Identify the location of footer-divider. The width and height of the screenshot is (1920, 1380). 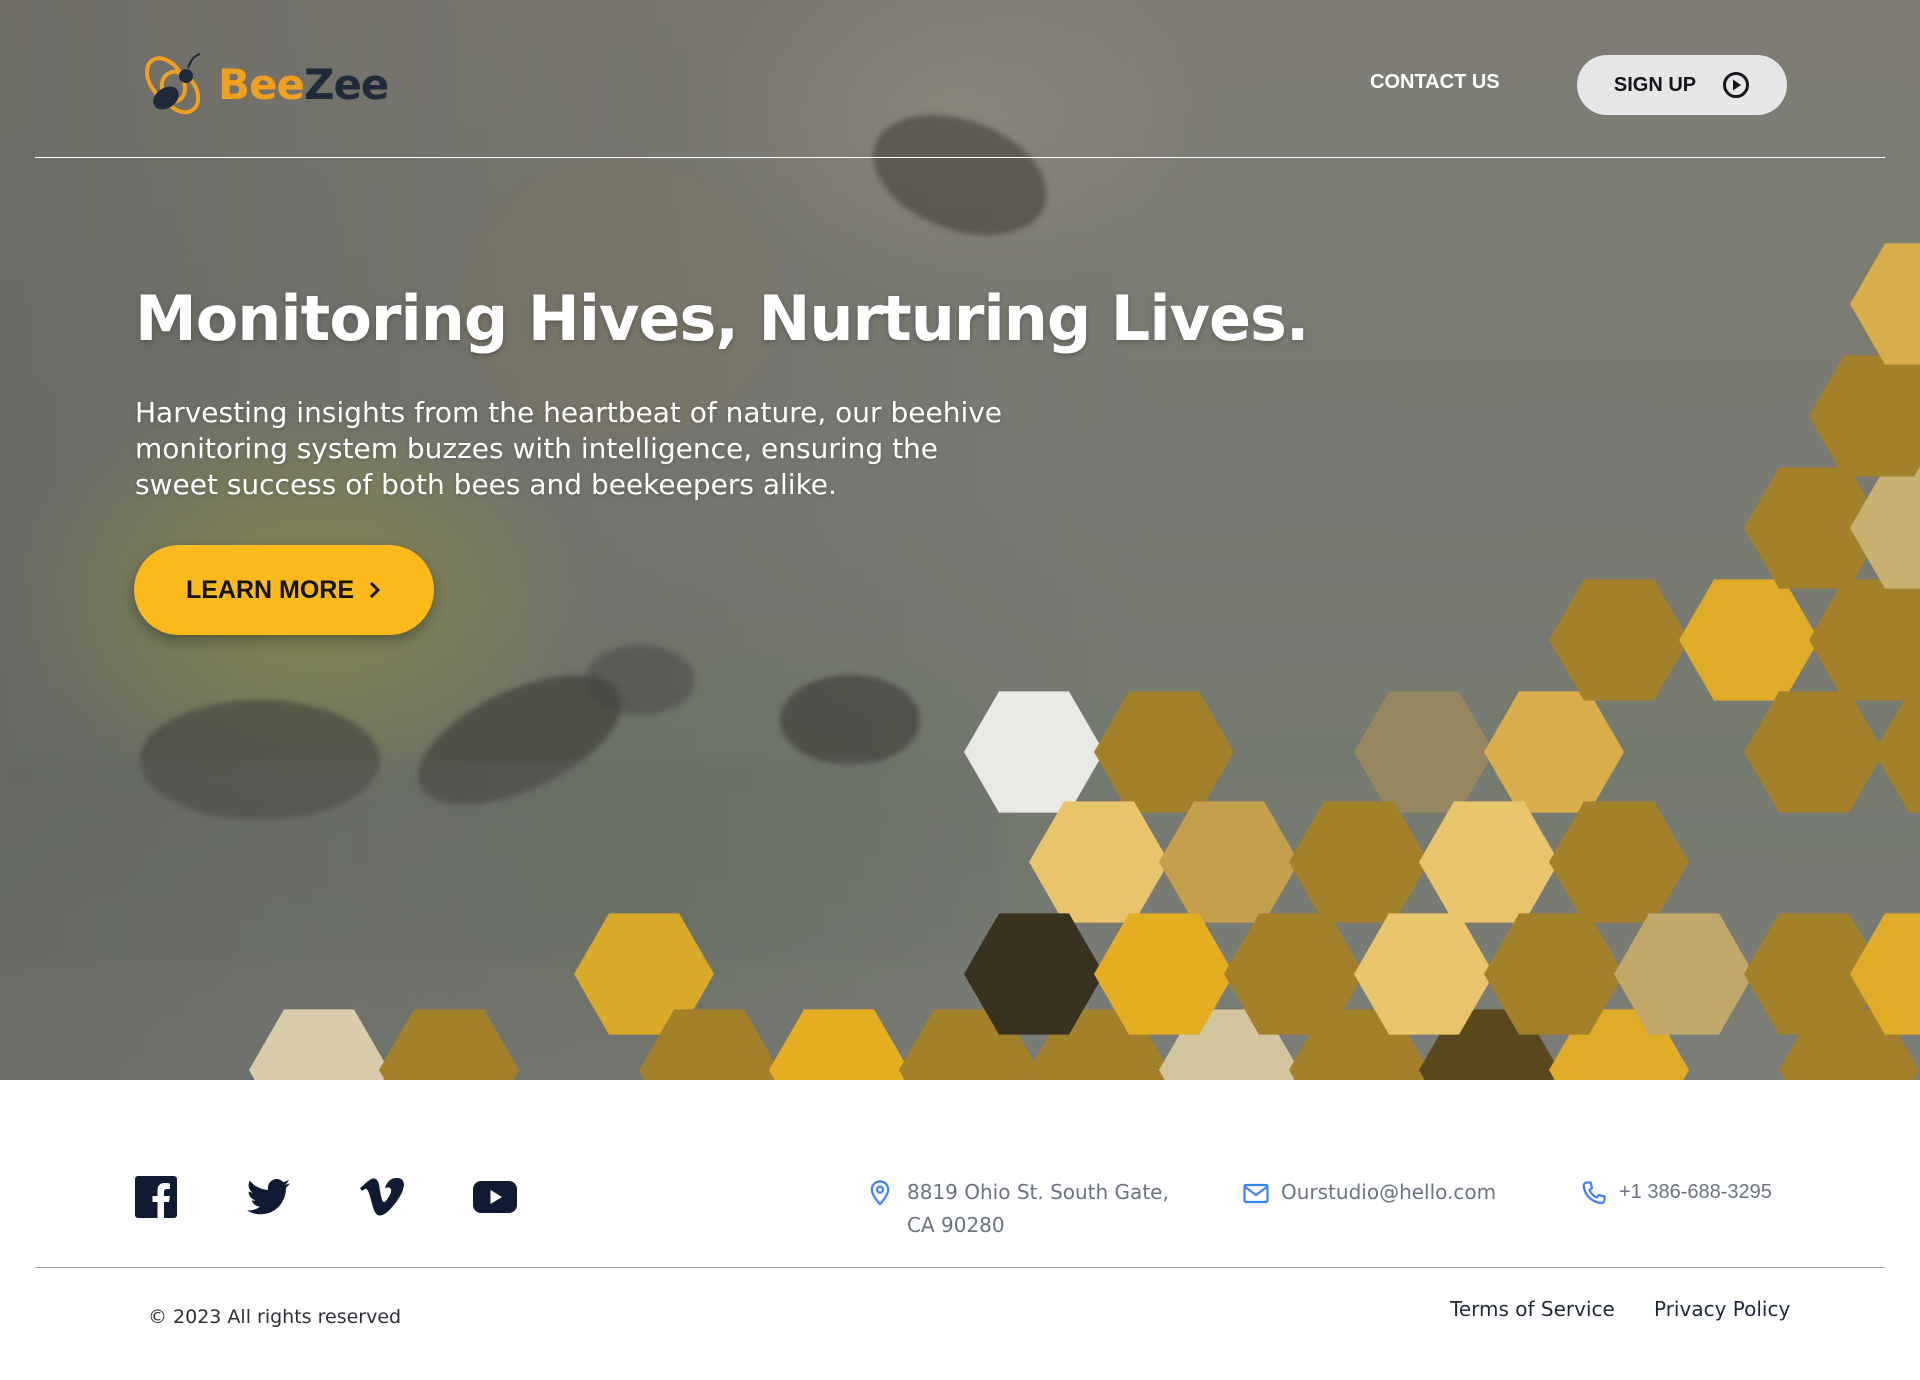
(960, 1267).